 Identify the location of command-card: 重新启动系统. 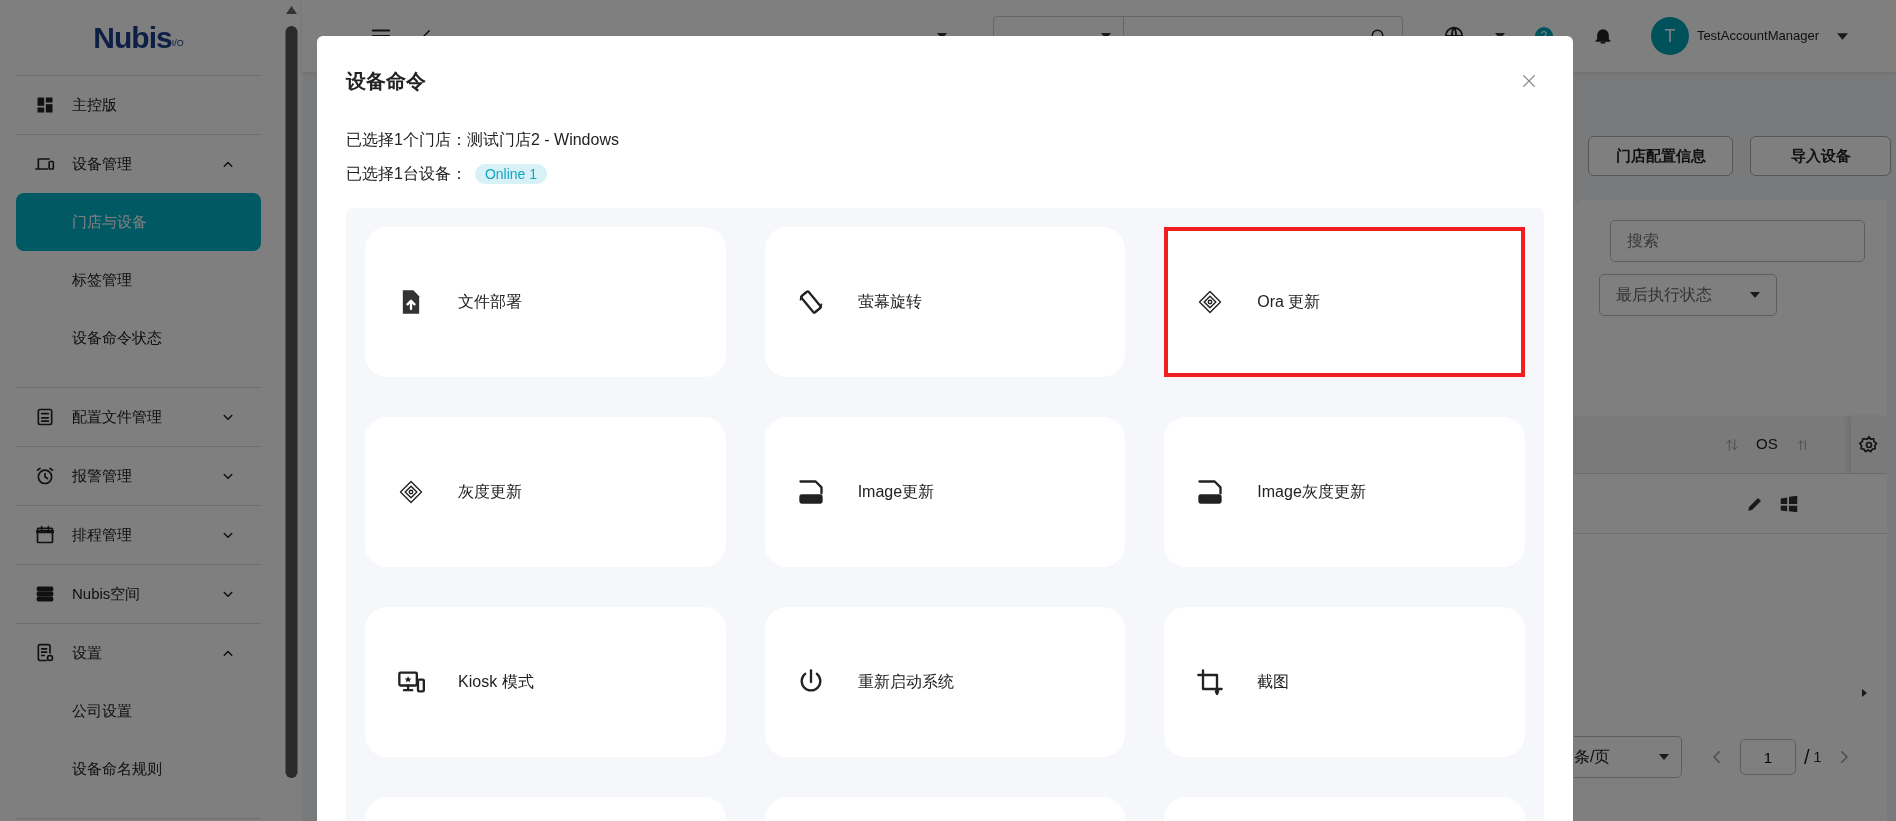
(945, 682).